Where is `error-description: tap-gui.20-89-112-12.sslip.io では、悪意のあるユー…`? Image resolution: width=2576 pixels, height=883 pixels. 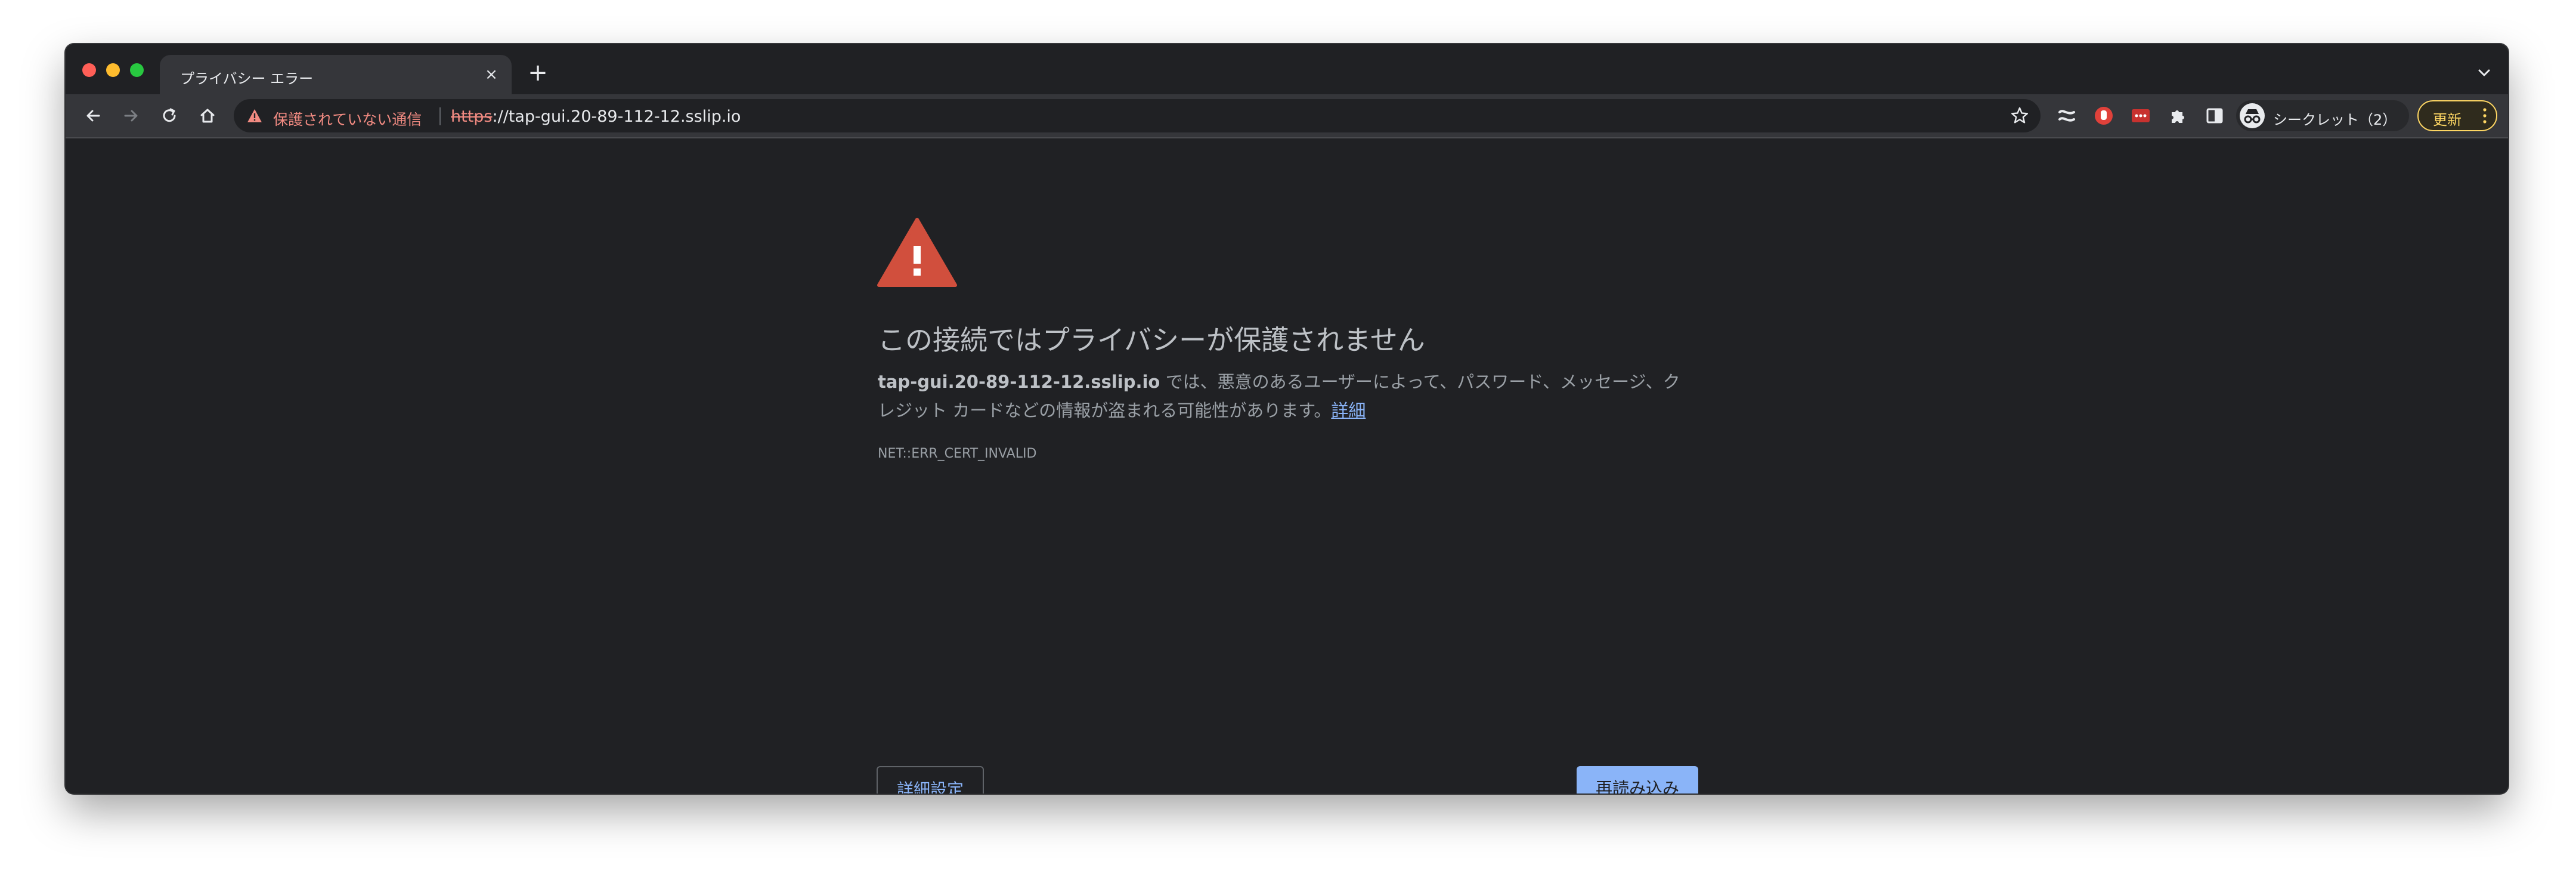
error-description: tap-gui.20-89-112-12.sslip.io では、悪意のあるユー… is located at coordinates (1286, 396).